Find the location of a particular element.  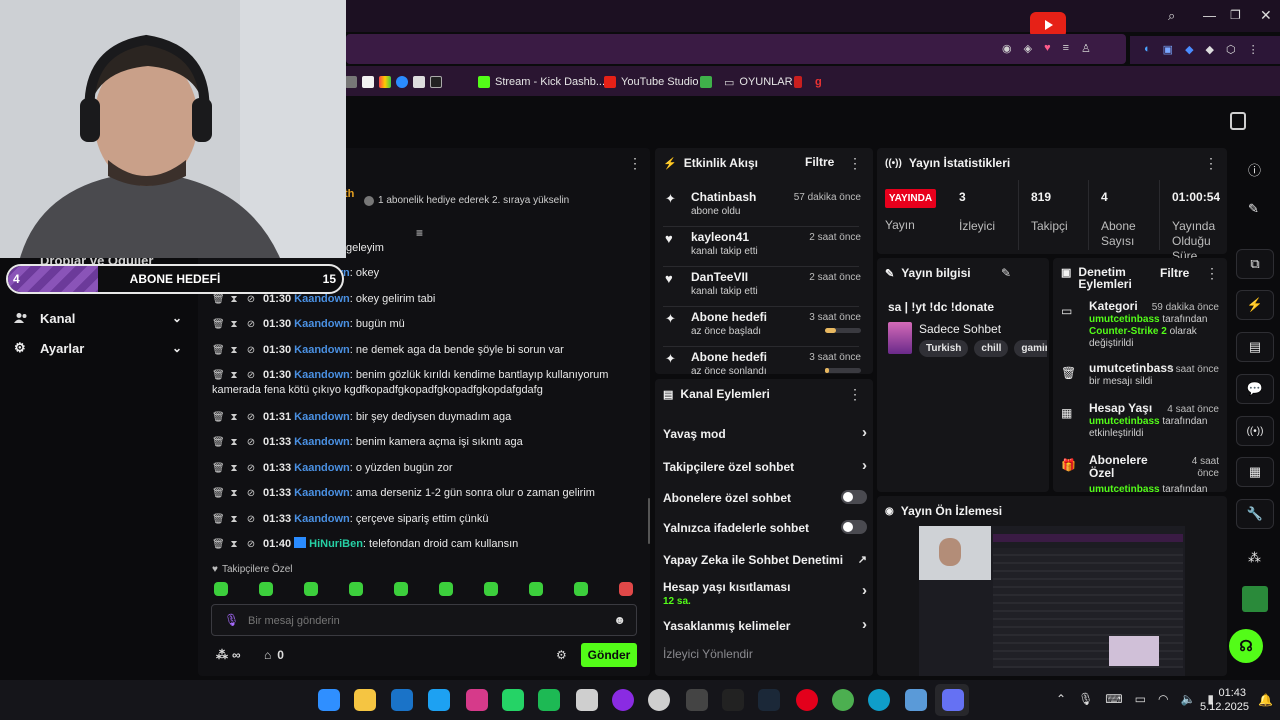

chat-message: 🗑 ⧗ ⊘ 01:30 Kaandown: bugün mü is located at coordinates (422, 324).